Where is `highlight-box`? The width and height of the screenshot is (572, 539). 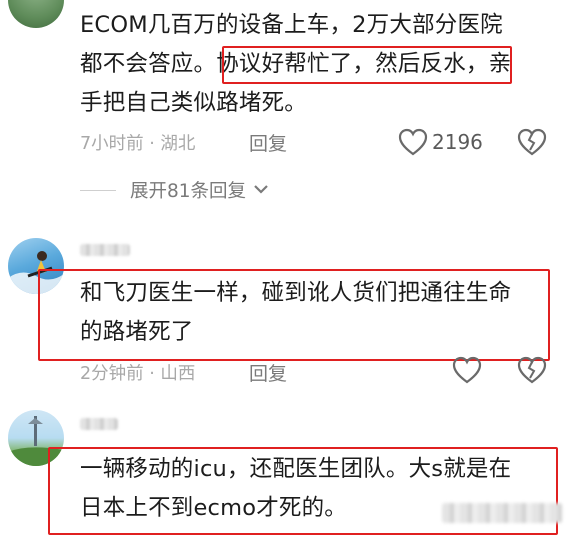
highlight-box is located at coordinates (367, 65).